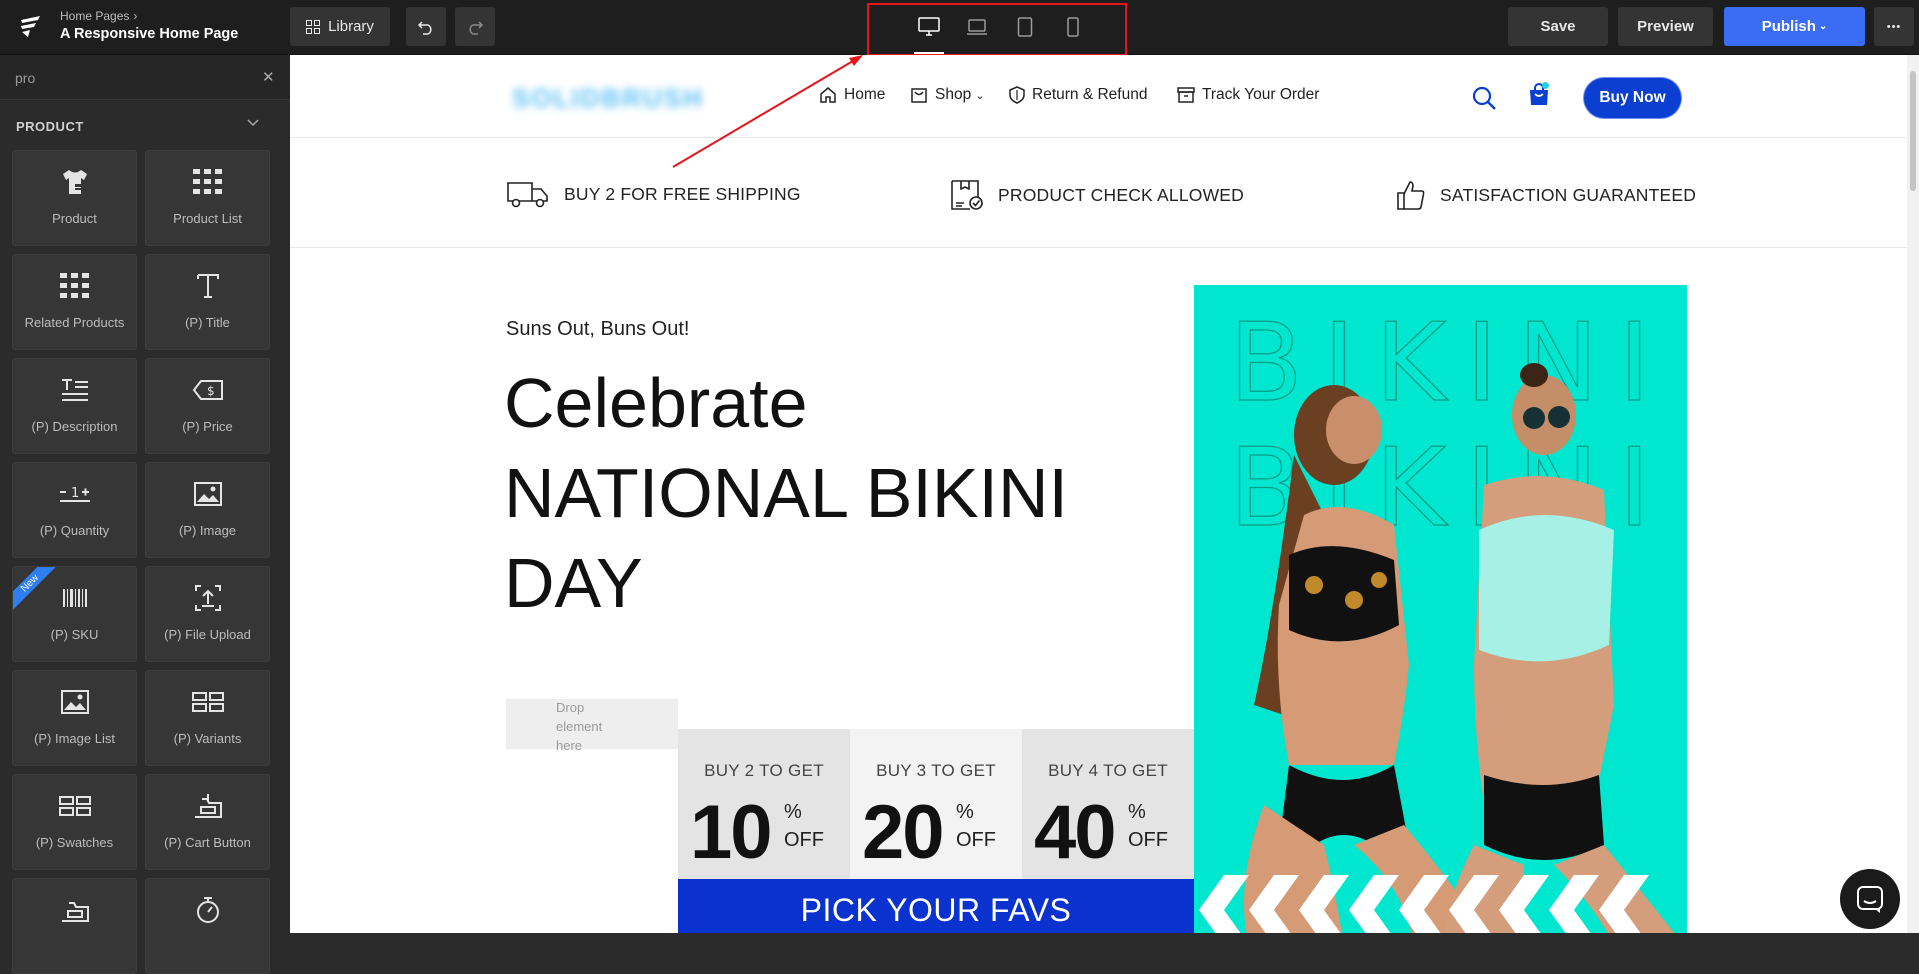 The width and height of the screenshot is (1919, 974). Describe the element at coordinates (75, 598) in the screenshot. I see `barcode-icon` at that location.